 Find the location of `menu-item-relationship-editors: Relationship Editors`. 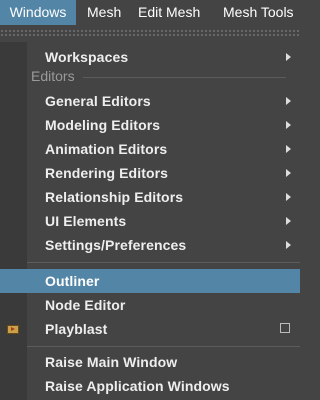

menu-item-relationship-editors: Relationship Editors is located at coordinates (163, 197).